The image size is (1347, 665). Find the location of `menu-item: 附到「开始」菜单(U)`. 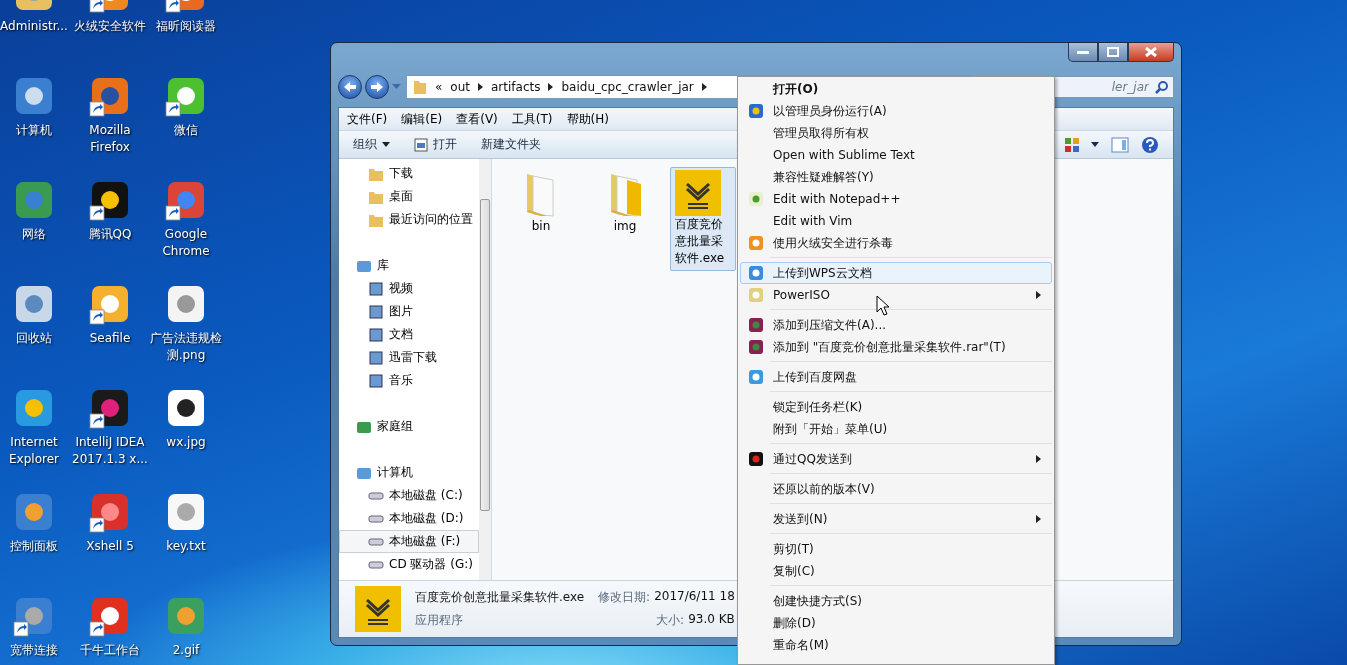

menu-item: 附到「开始」菜单(U) is located at coordinates (896, 429).